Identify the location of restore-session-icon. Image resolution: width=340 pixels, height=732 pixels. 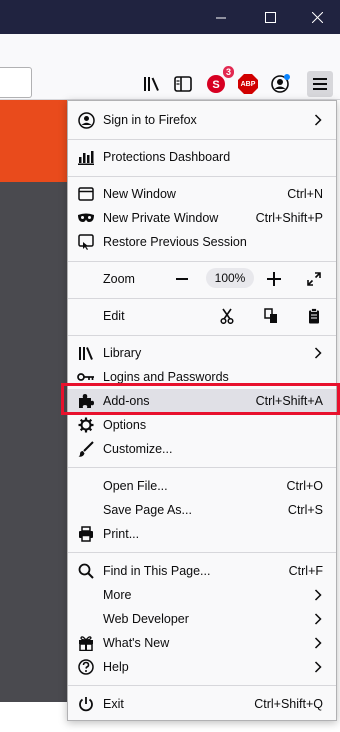
(86, 242).